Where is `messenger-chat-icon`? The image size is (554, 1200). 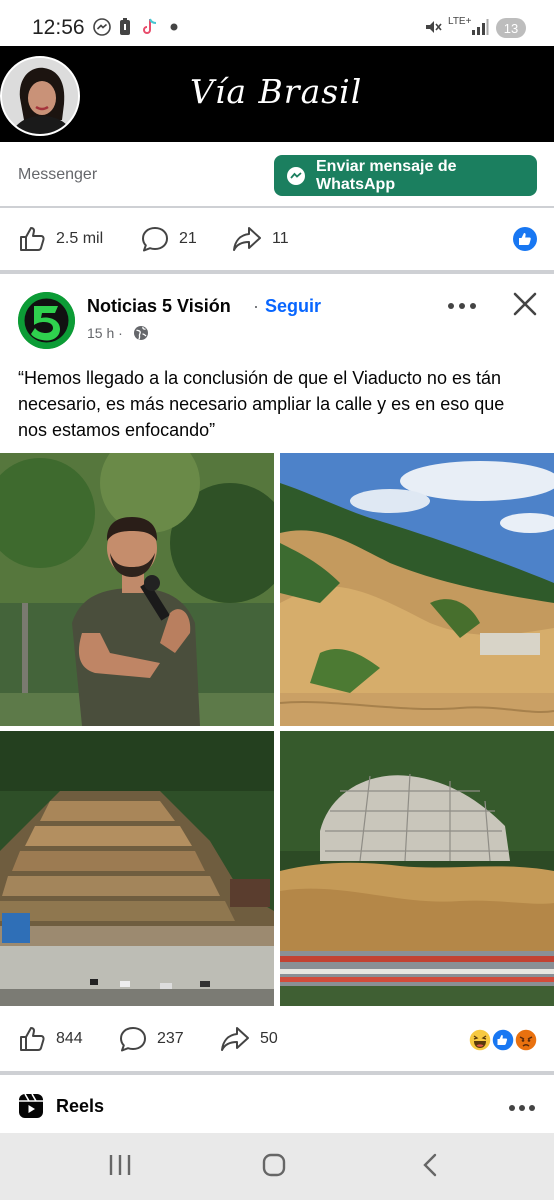
messenger-chat-icon is located at coordinates (296, 176).